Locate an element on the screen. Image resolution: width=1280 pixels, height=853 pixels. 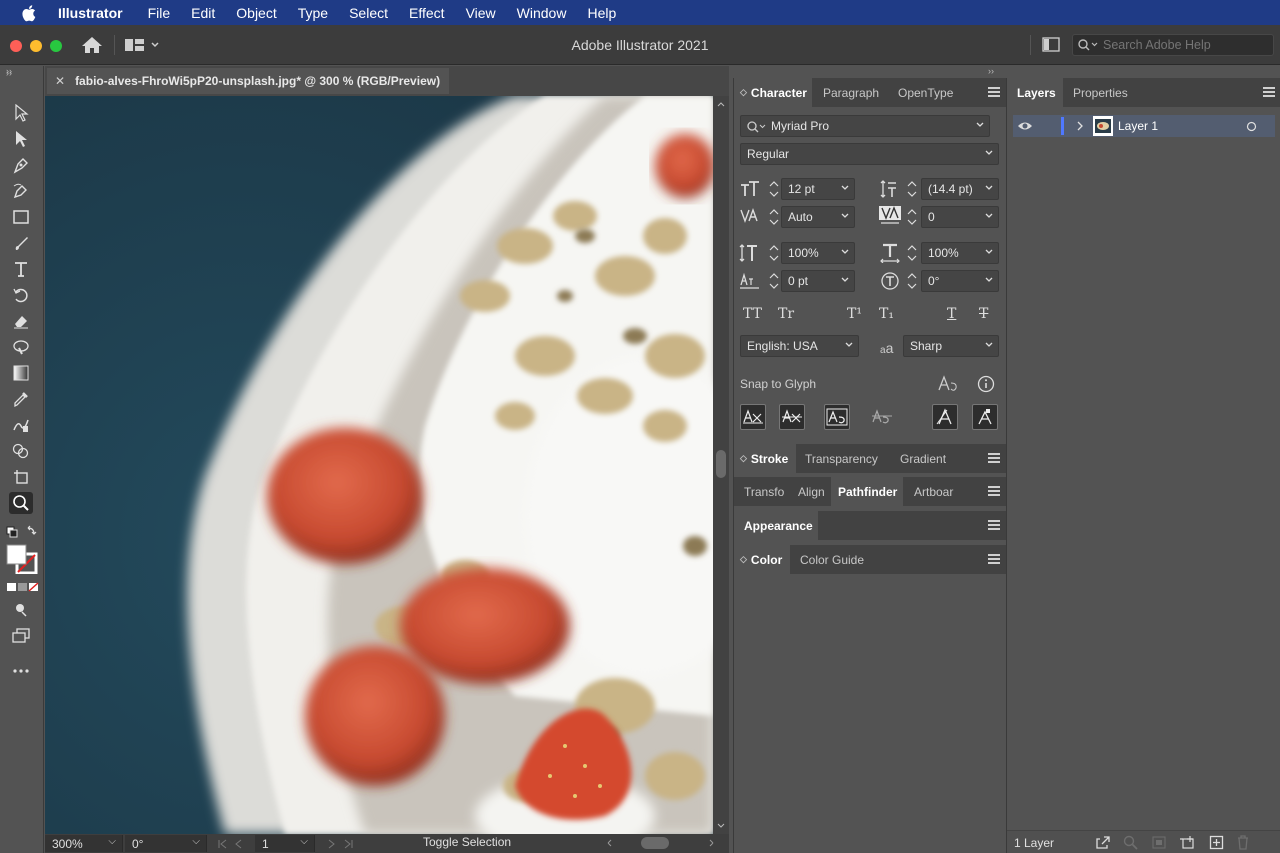
tab-artboards: Artboar is located at coordinates (933, 491).